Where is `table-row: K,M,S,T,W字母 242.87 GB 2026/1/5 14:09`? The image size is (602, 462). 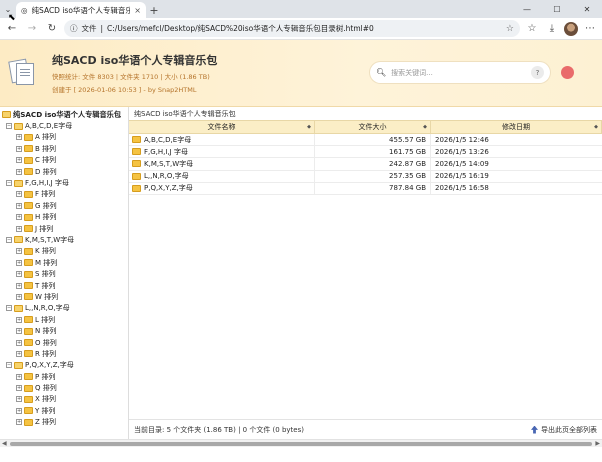 table-row: K,M,S,T,W字母 242.87 GB 2026/1/5 14:09 is located at coordinates (365, 164).